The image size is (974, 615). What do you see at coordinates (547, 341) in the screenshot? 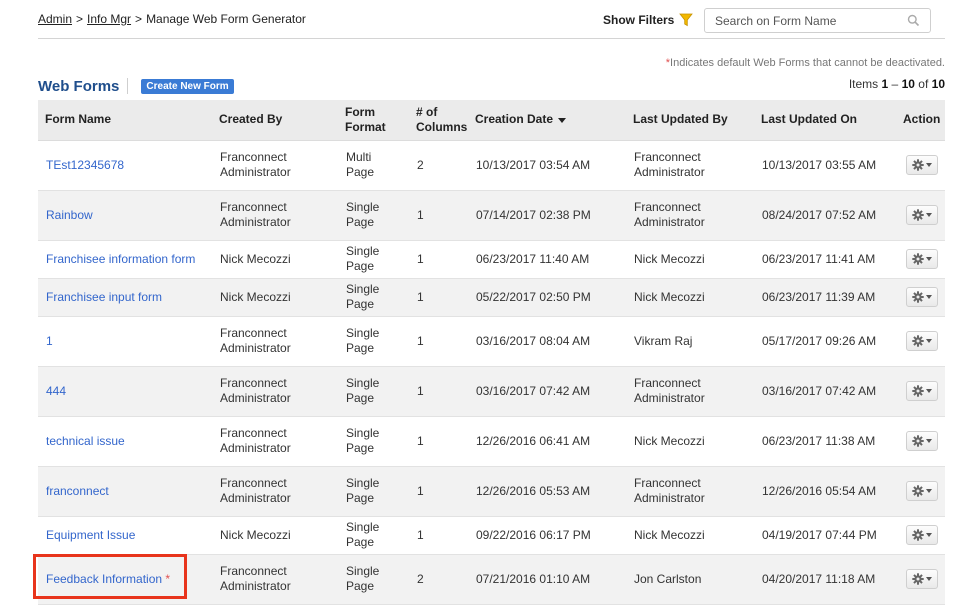
I see `cell-creation-date: 03/16/2017 08:04 AM` at bounding box center [547, 341].